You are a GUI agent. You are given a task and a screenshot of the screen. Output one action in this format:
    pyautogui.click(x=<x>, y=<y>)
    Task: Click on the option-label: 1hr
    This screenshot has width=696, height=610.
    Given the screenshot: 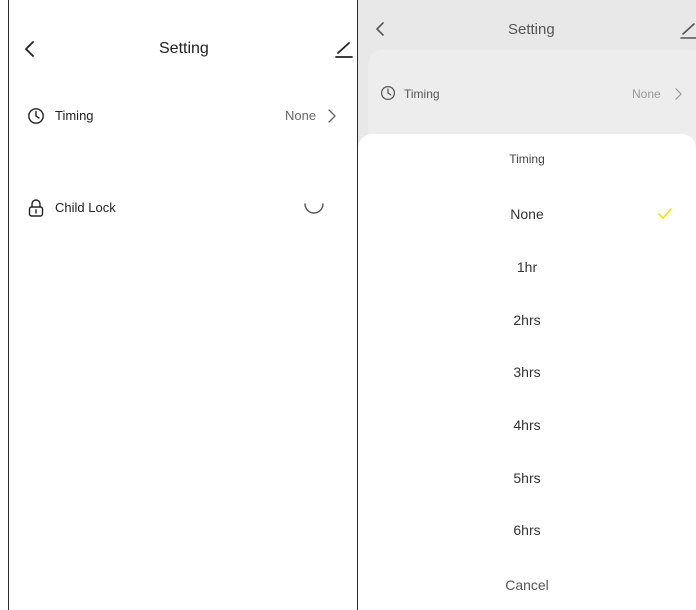 What is the action you would take?
    pyautogui.click(x=527, y=267)
    